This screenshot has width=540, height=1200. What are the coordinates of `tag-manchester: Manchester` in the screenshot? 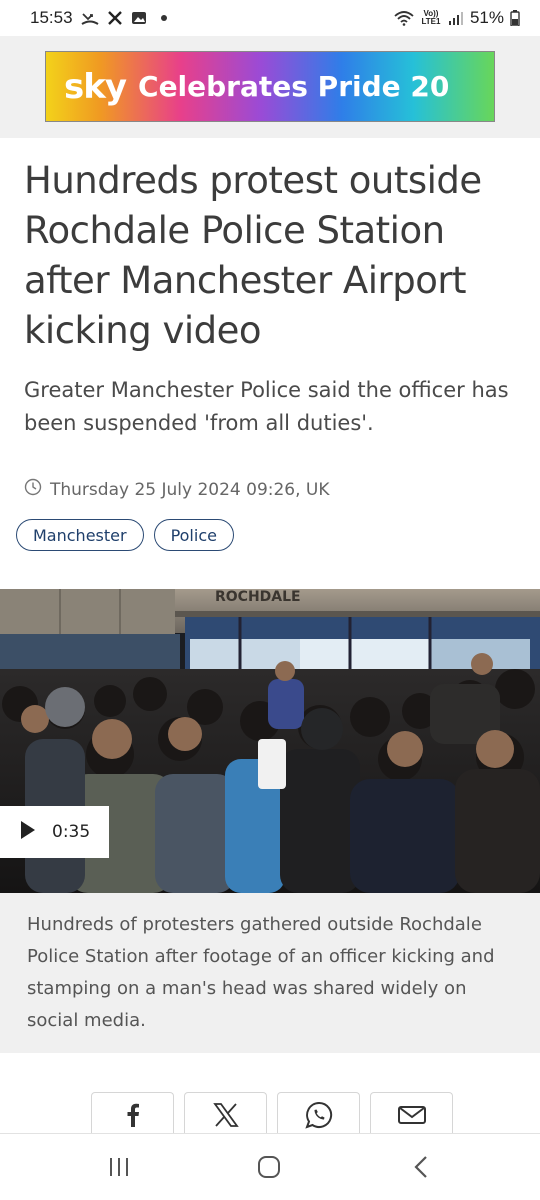 It's located at (80, 535).